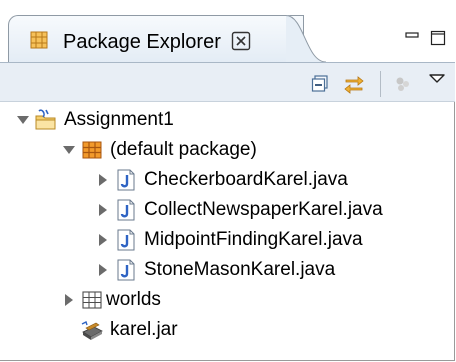 Image resolution: width=456 pixels, height=362 pixels. Describe the element at coordinates (92, 300) in the screenshot. I see `folder-icon` at that location.